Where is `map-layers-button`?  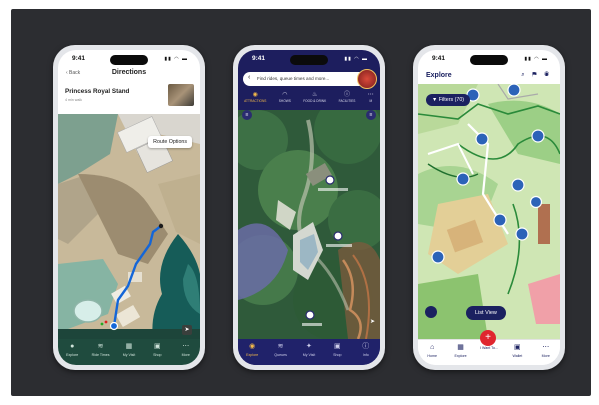 map-layers-button is located at coordinates (431, 312).